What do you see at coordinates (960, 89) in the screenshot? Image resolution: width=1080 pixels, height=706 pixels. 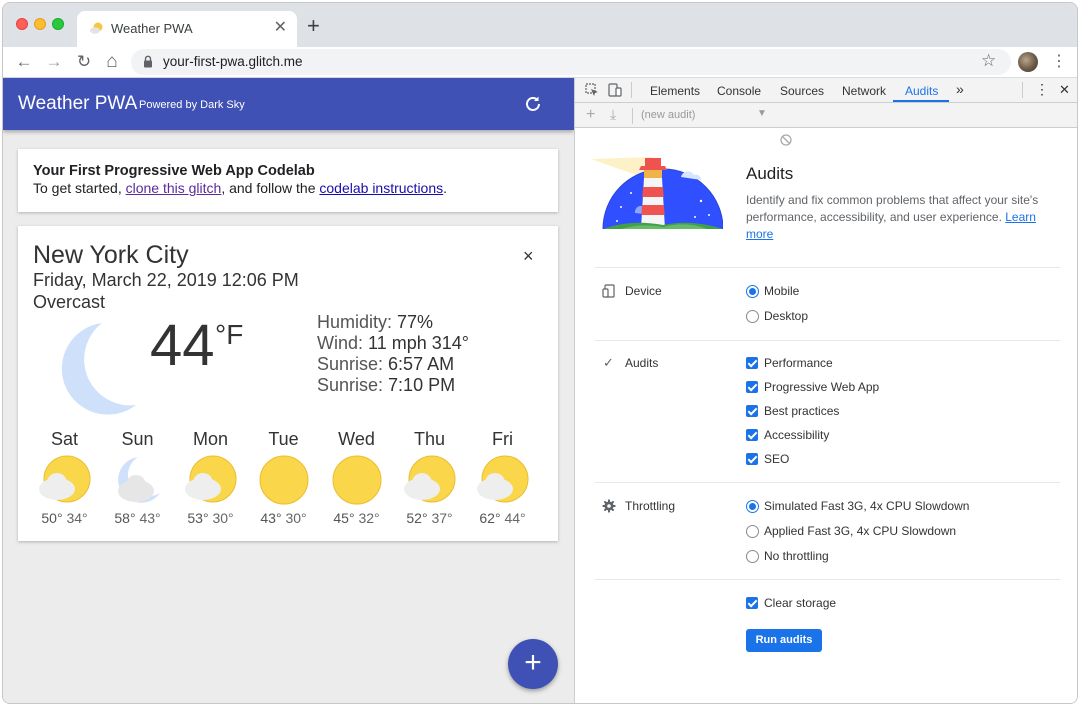 I see `more-tabs-icon: »` at bounding box center [960, 89].